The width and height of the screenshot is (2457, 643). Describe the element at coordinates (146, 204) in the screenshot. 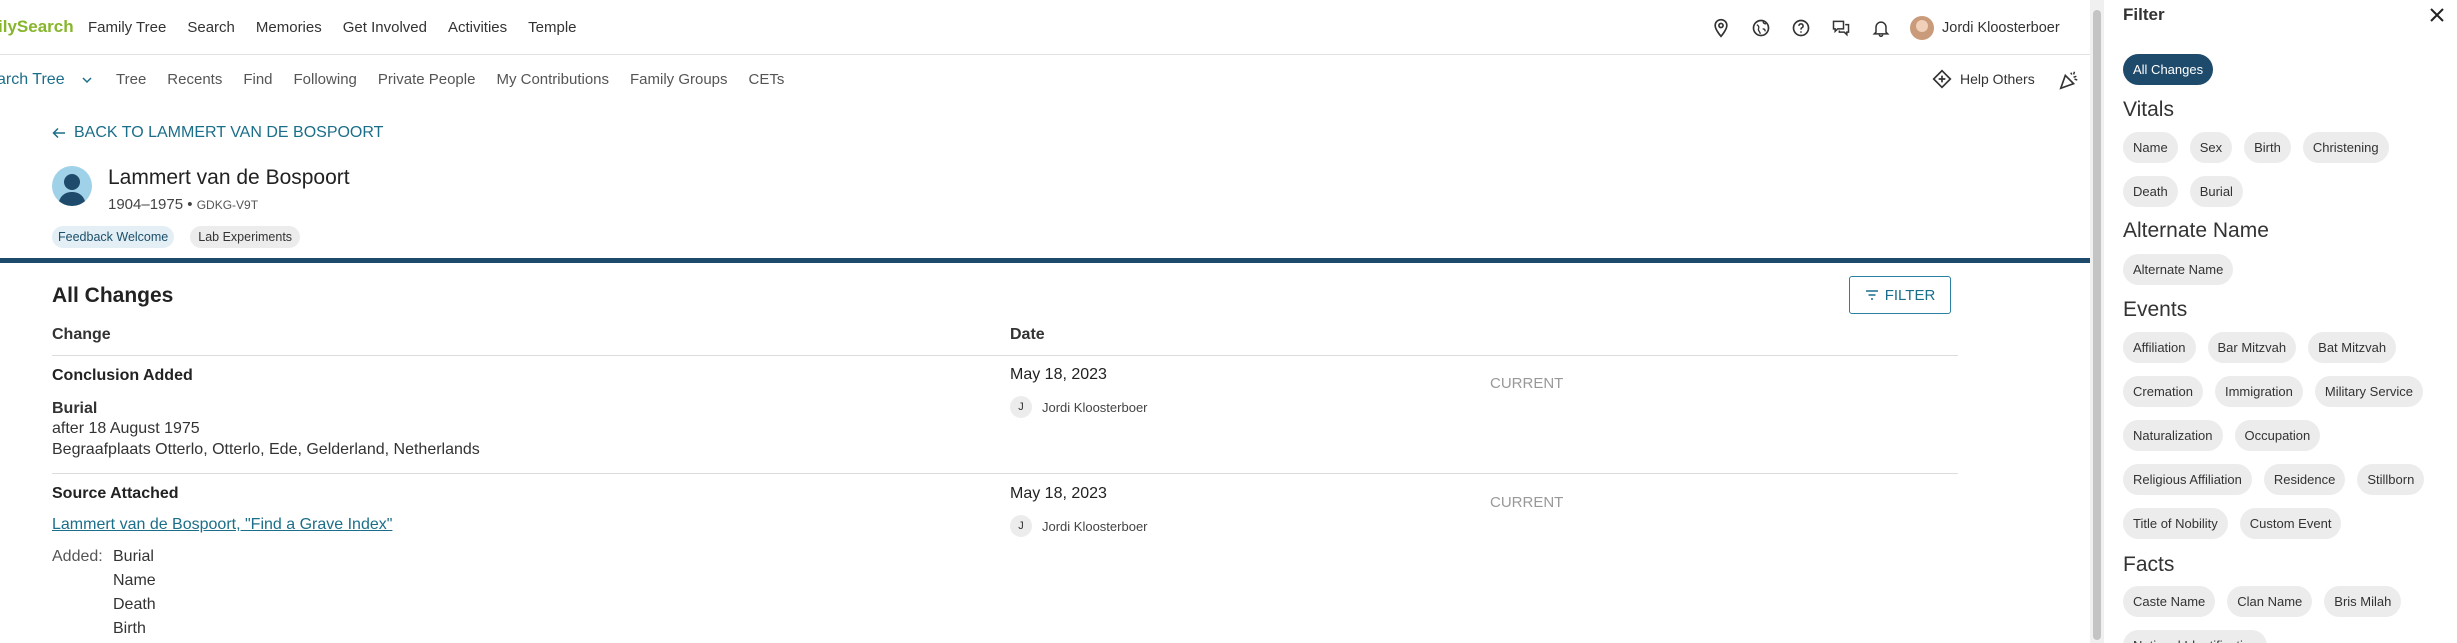

I see `person-years: 1904–1975` at that location.